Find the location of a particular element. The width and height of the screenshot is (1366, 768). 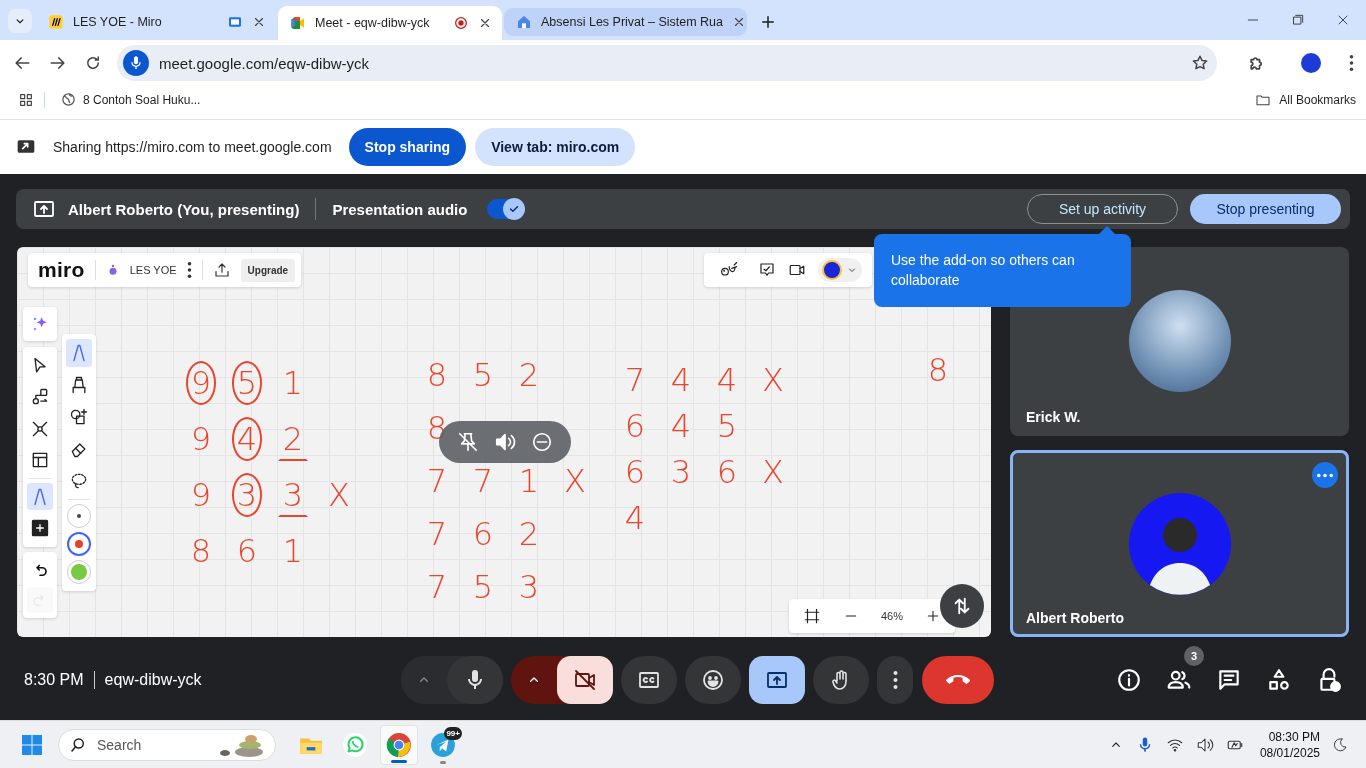

audio-toggle is located at coordinates (505, 209).